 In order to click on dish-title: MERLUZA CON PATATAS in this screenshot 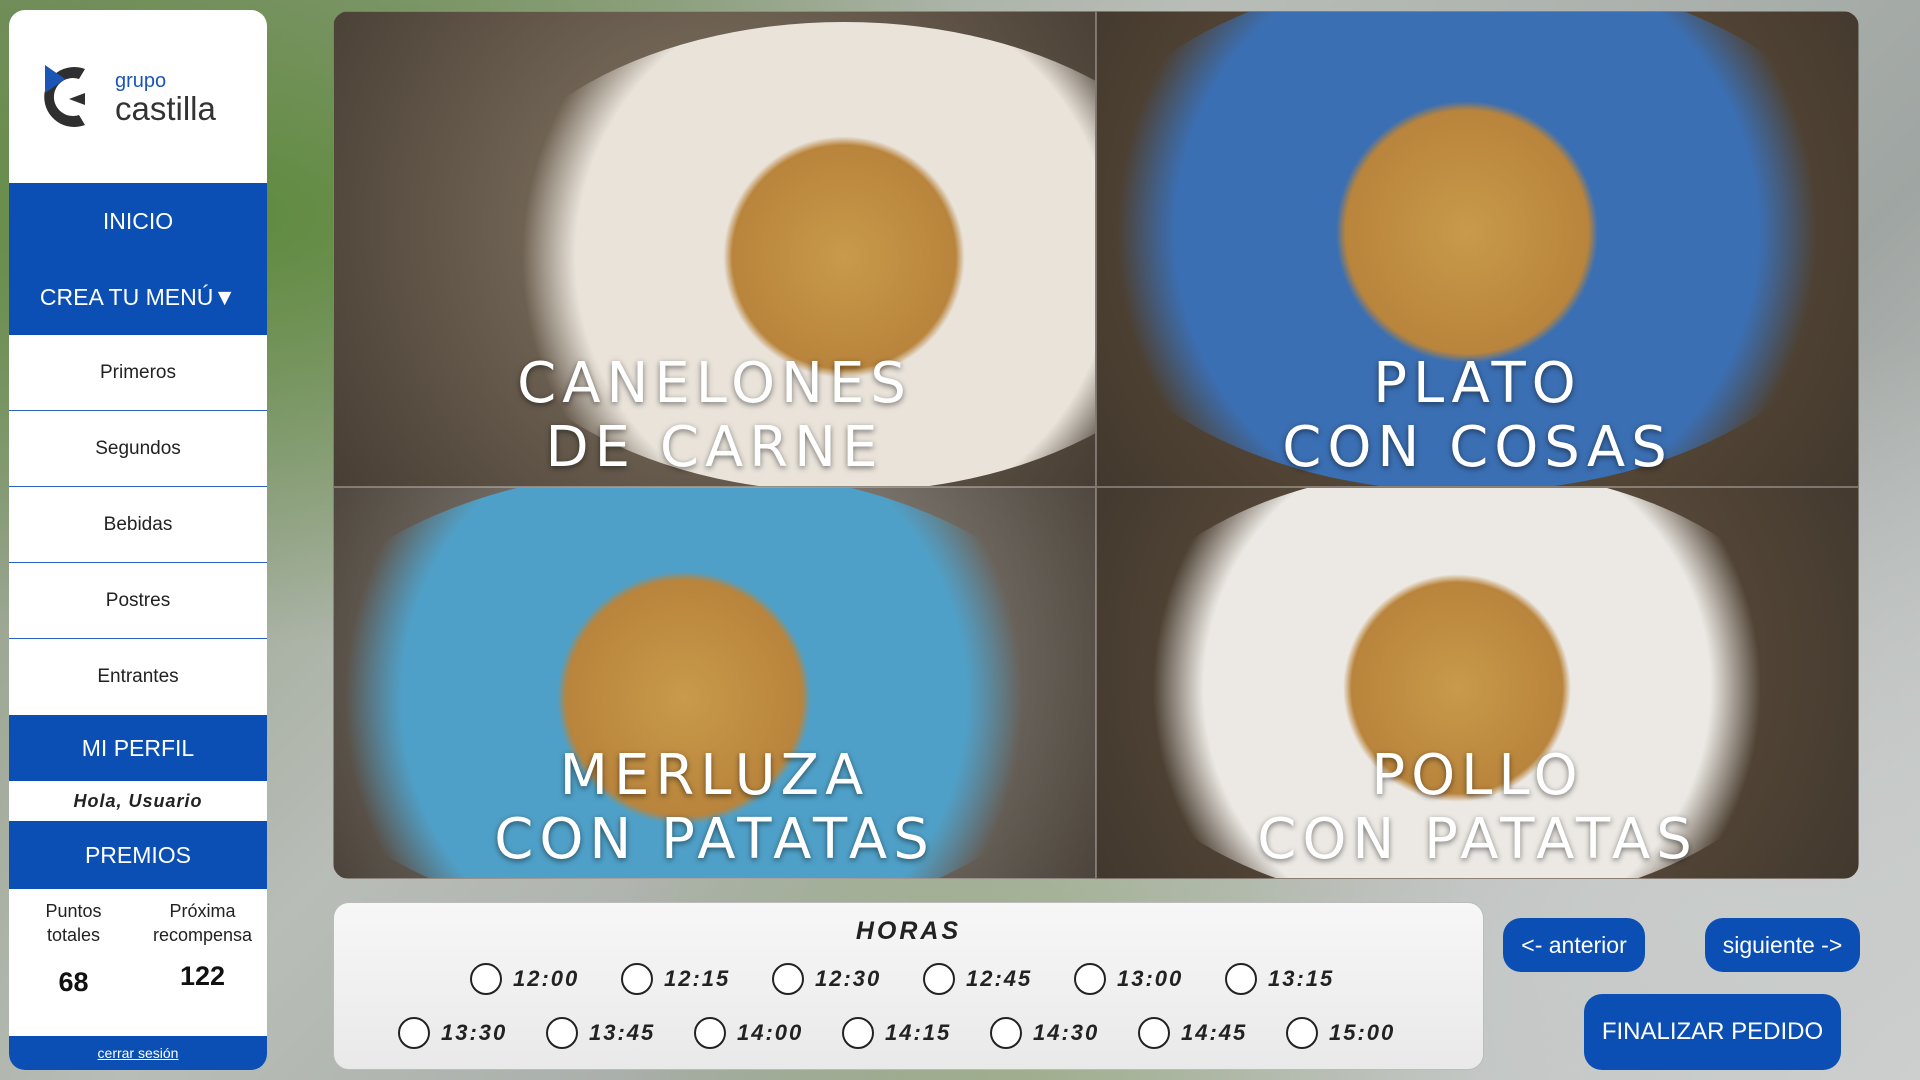, I will do `click(714, 808)`.